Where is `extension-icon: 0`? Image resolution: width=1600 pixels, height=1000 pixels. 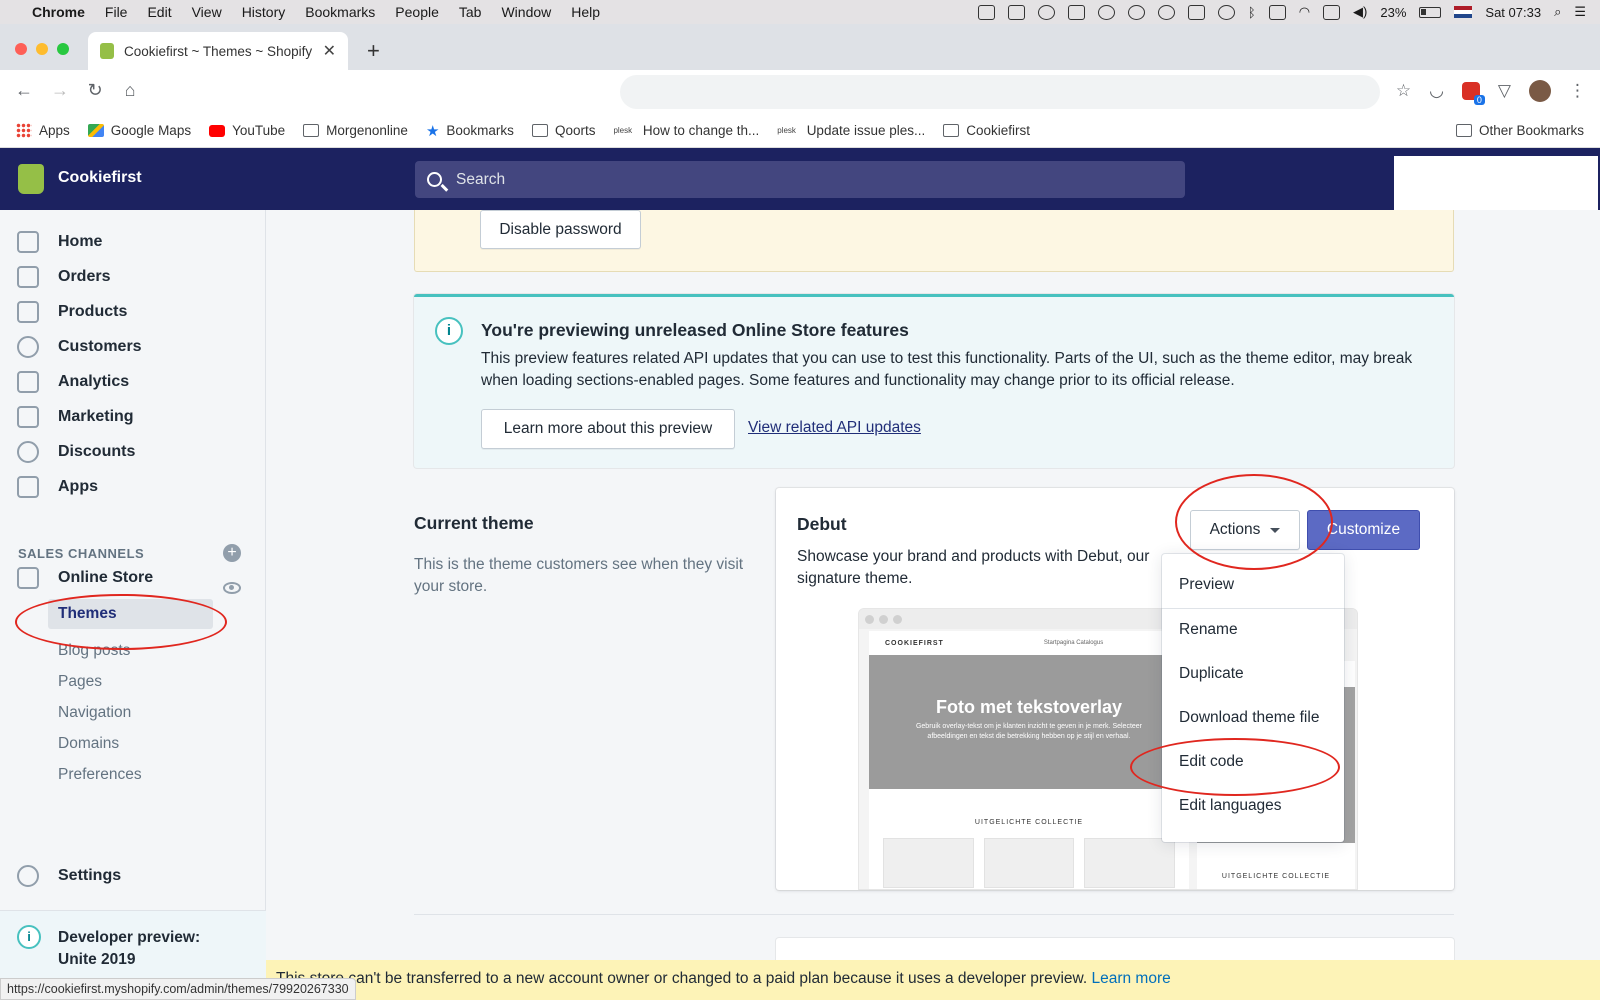 extension-icon: 0 is located at coordinates (1473, 93).